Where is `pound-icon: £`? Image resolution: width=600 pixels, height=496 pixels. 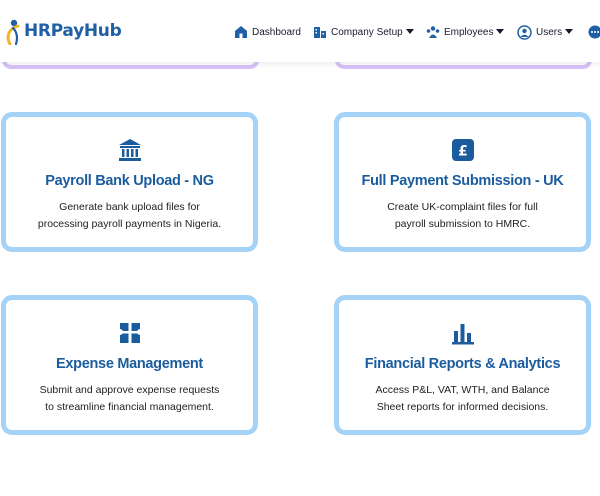 pound-icon: £ is located at coordinates (463, 150).